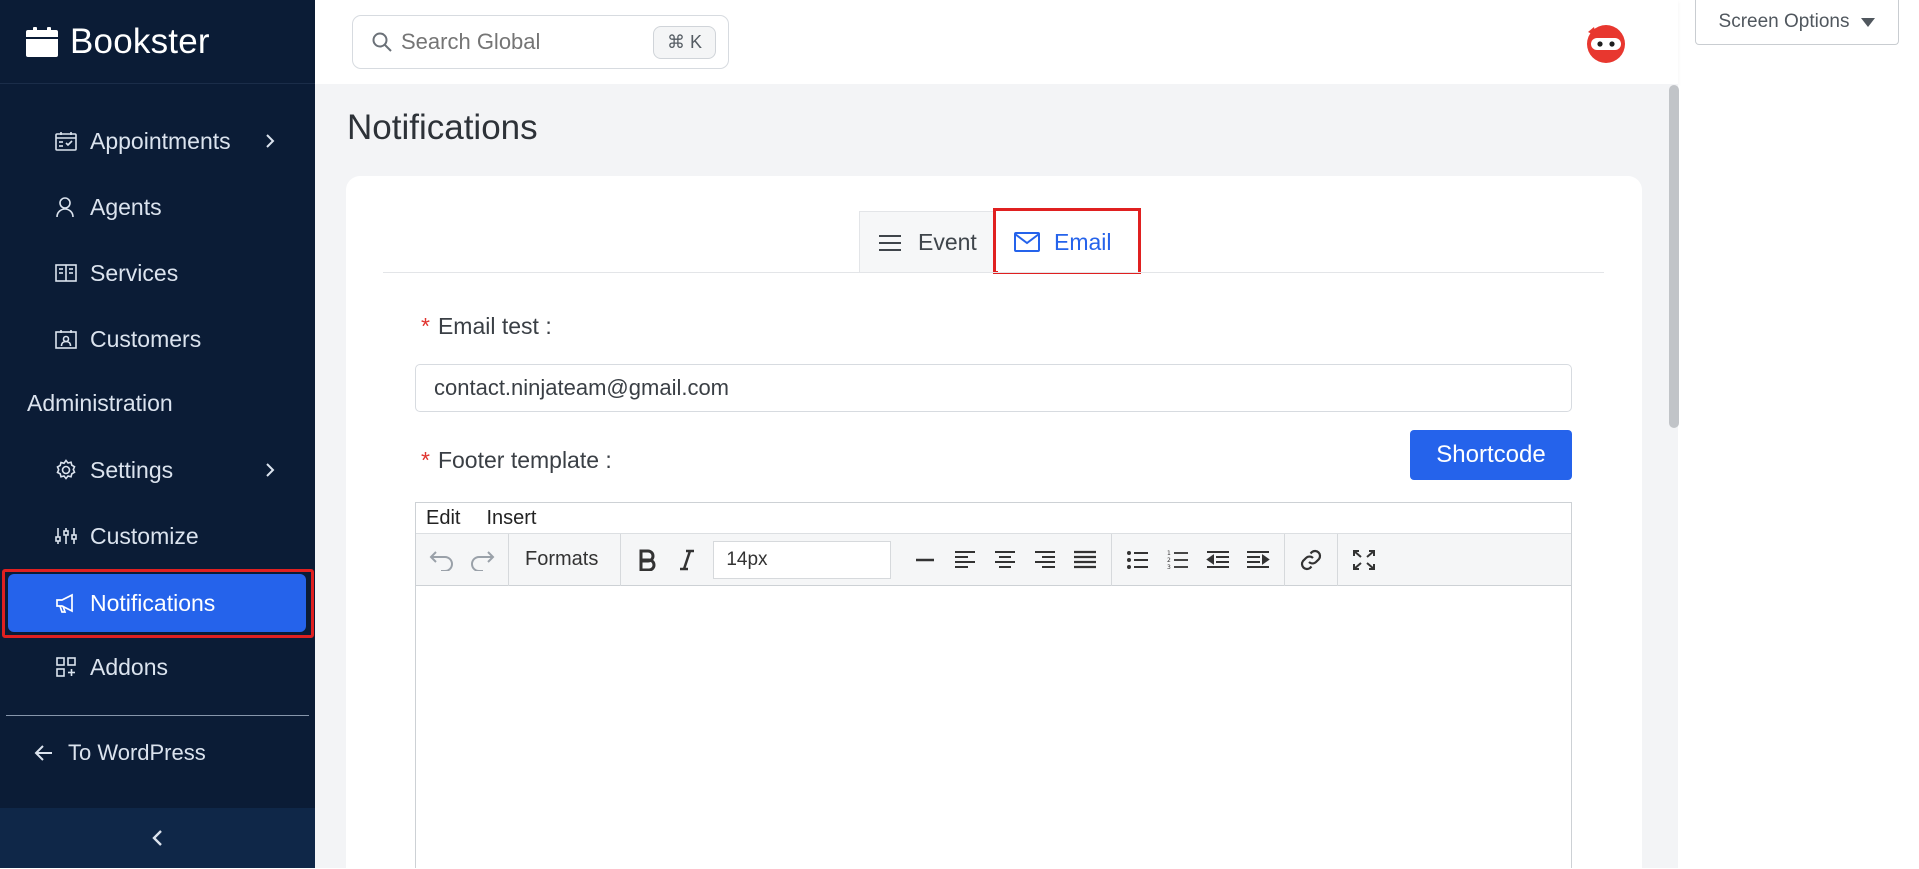 The width and height of the screenshot is (1919, 869). I want to click on horizontal-rule-icon, so click(925, 559).